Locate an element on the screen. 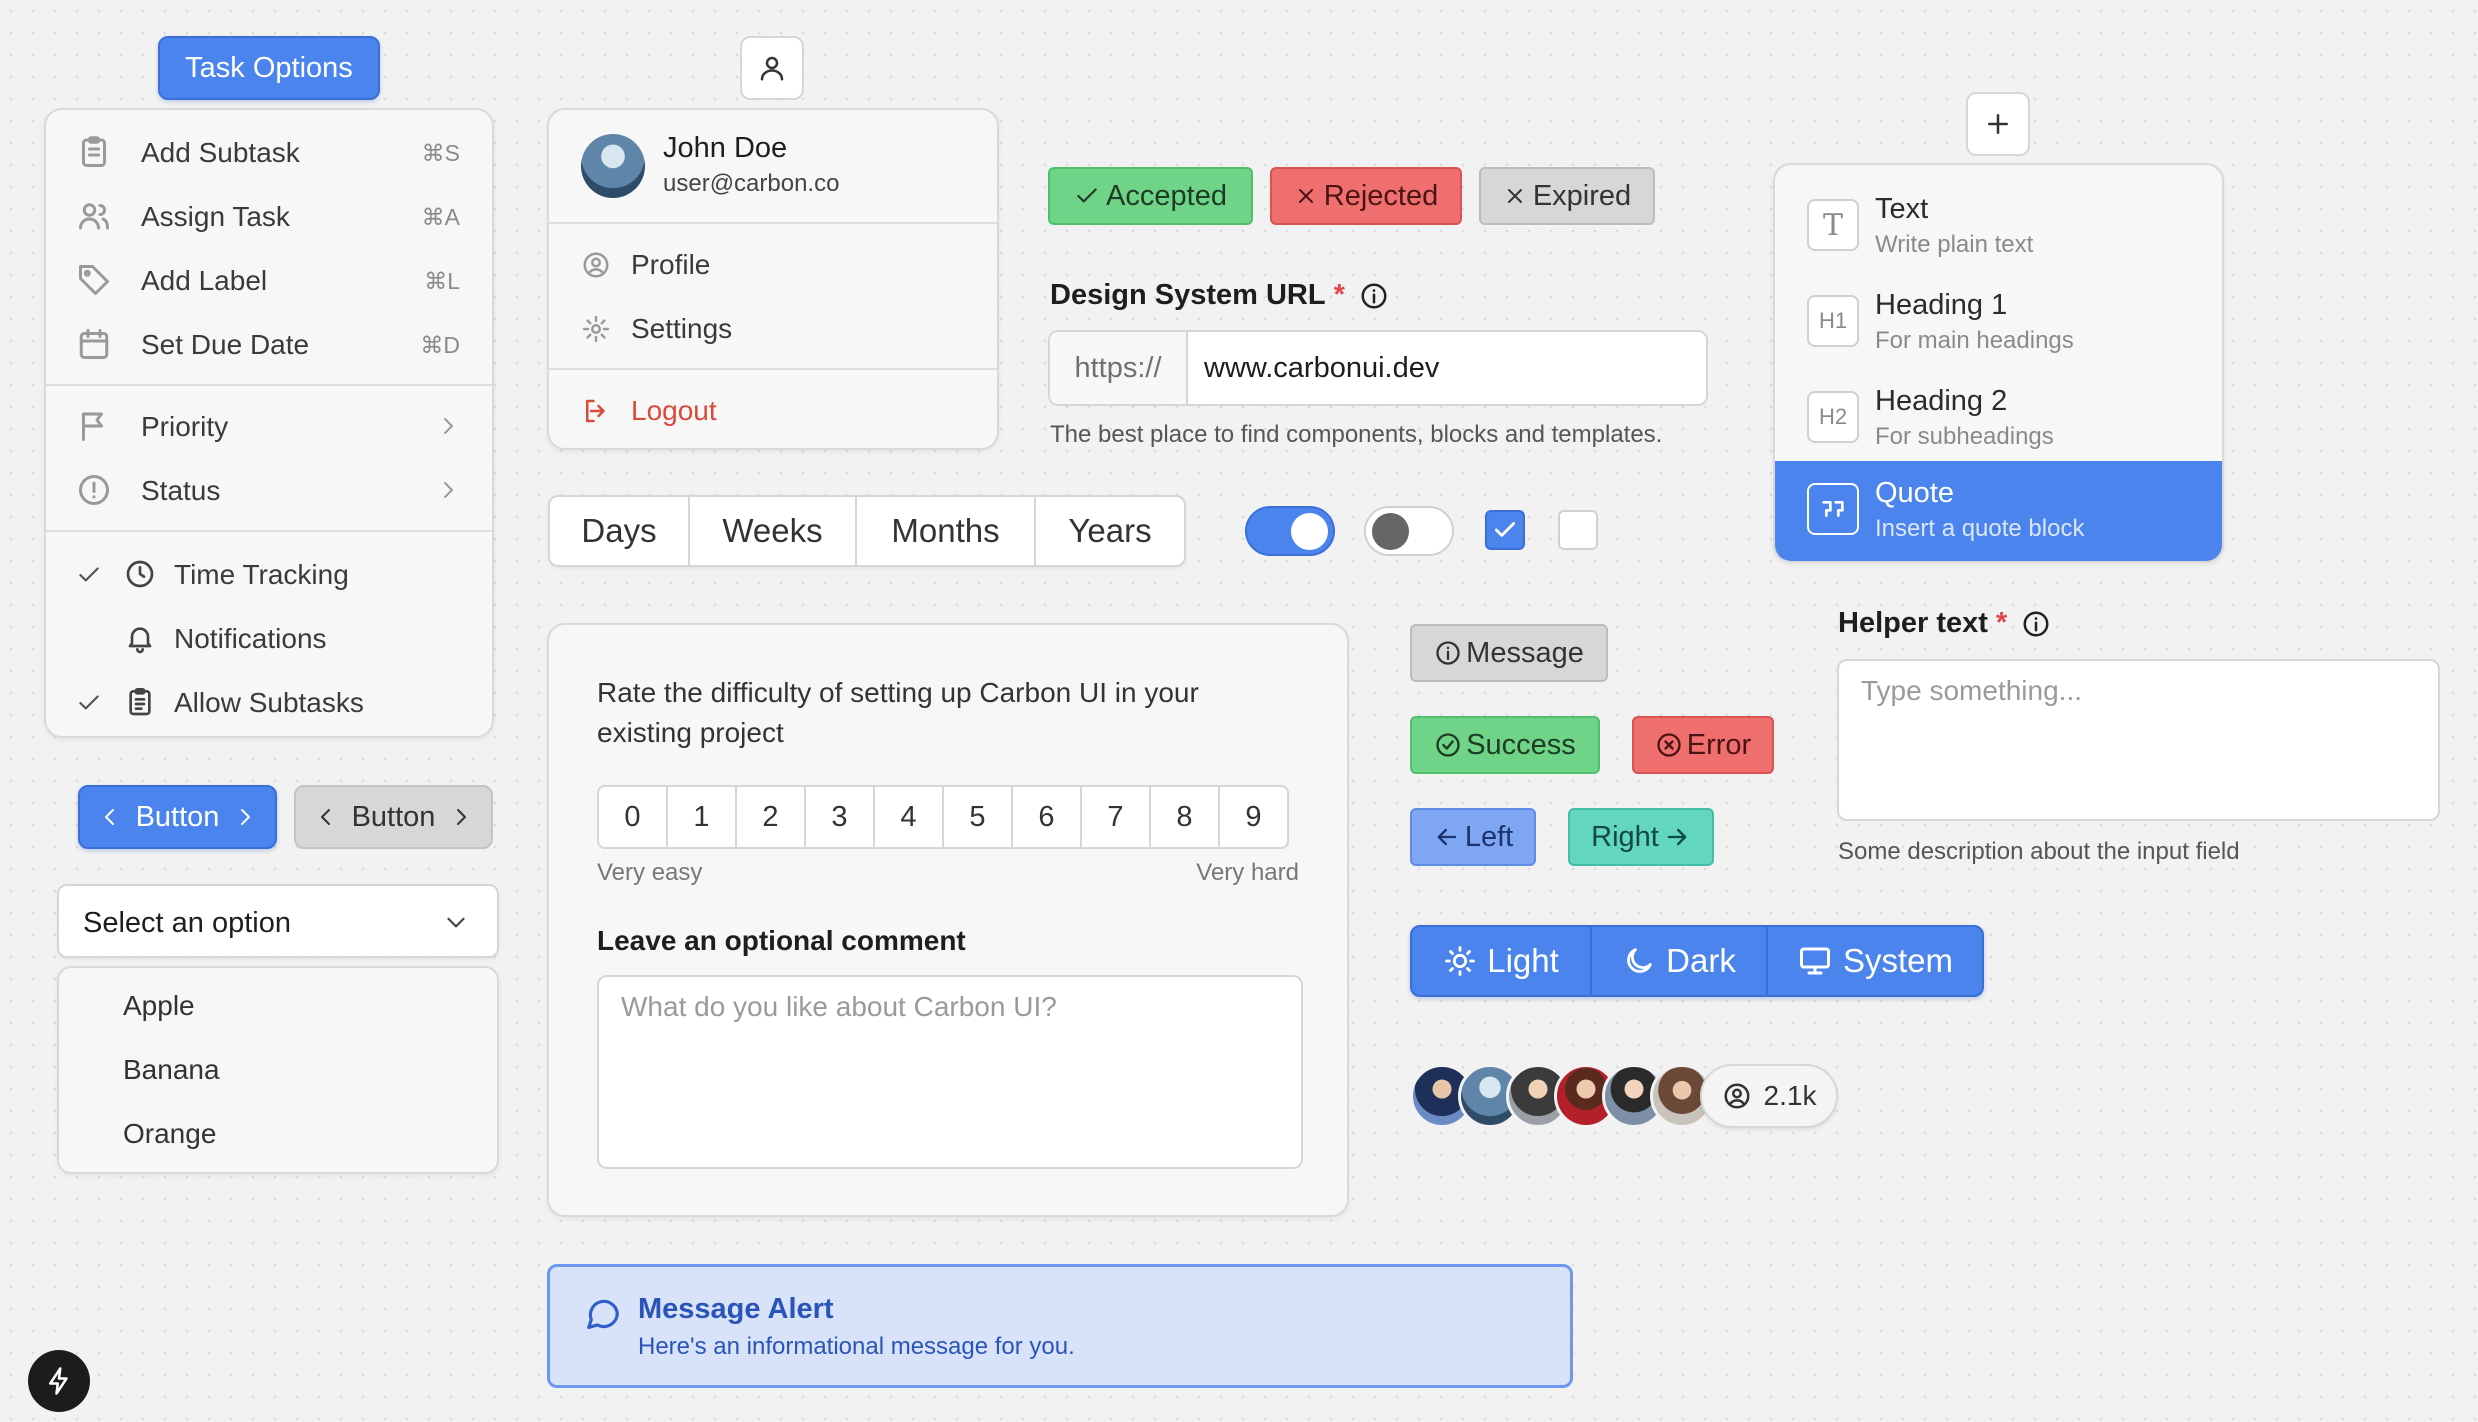  menu-item-settings: Settings is located at coordinates (773, 328).